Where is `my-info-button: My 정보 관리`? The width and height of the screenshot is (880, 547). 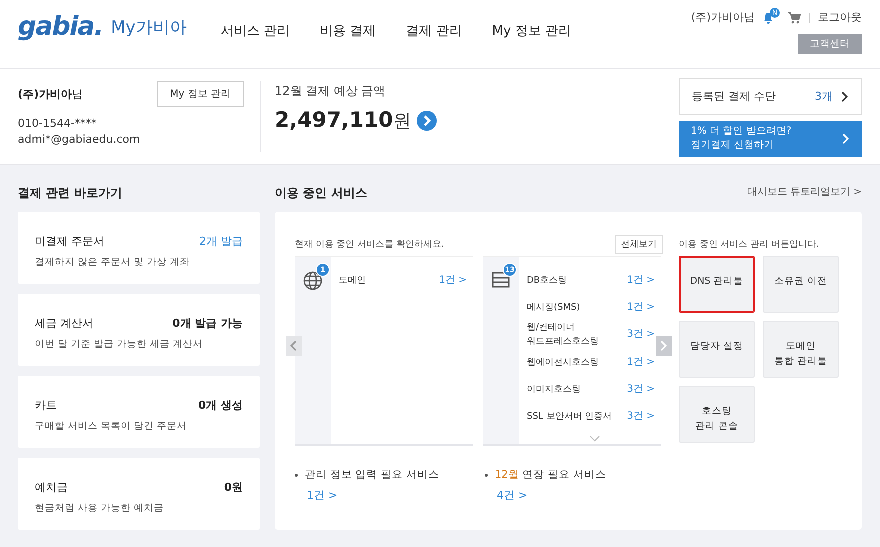
my-info-button: My 정보 관리 is located at coordinates (200, 94).